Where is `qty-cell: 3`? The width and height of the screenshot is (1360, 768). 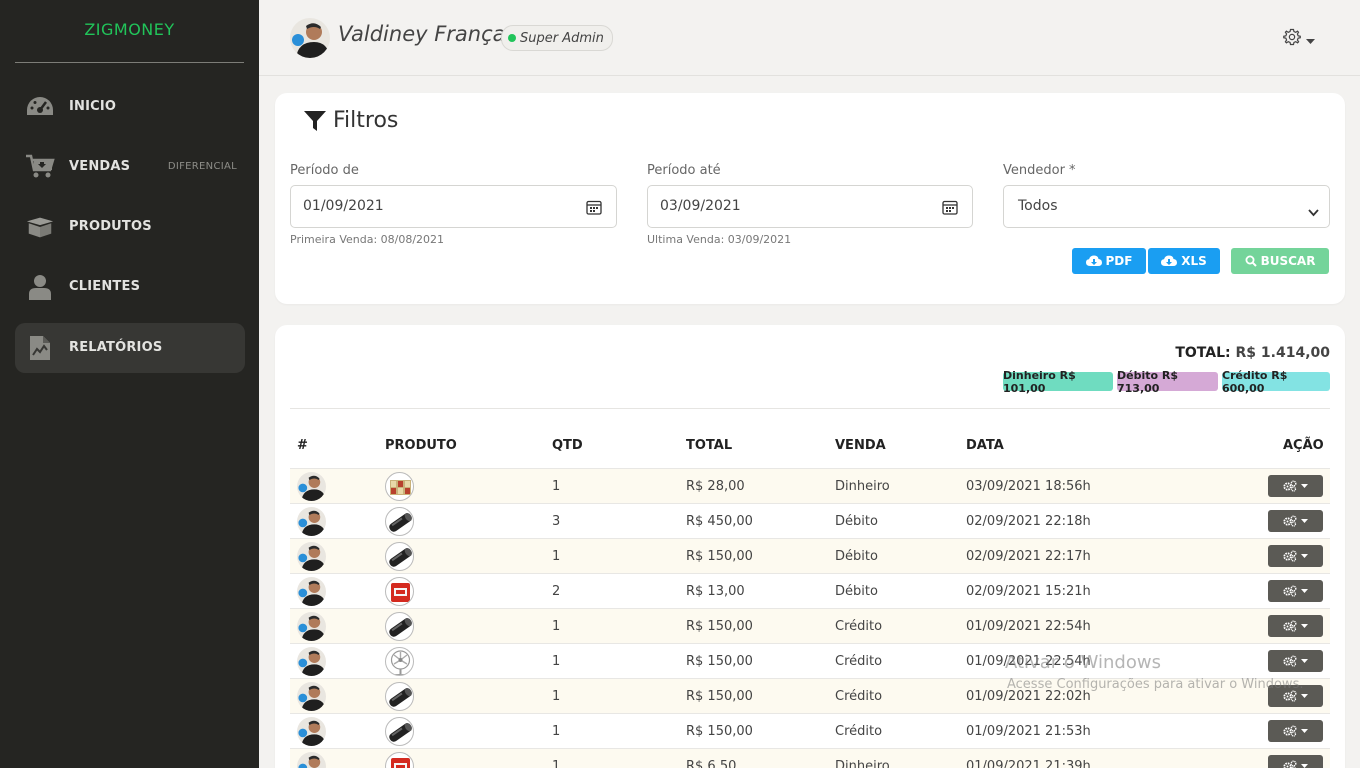 qty-cell: 3 is located at coordinates (556, 521).